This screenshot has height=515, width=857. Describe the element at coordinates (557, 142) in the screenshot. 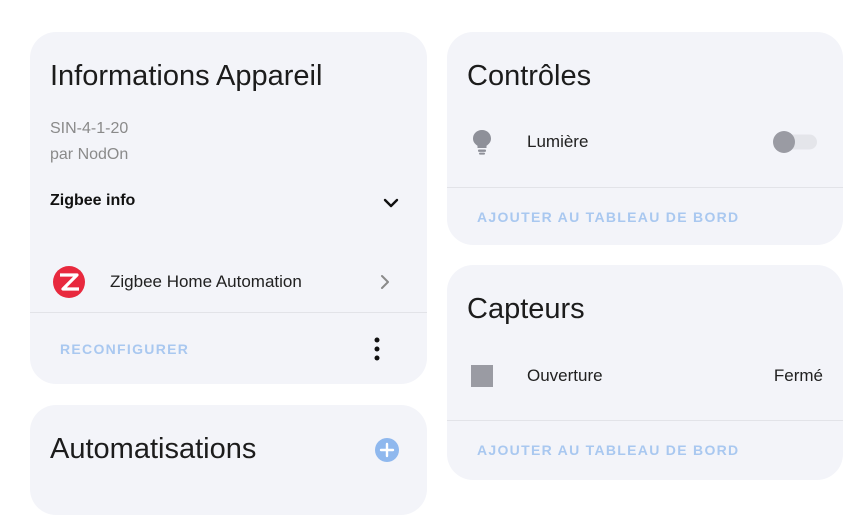

I see `light-entity-label: Lumière` at that location.